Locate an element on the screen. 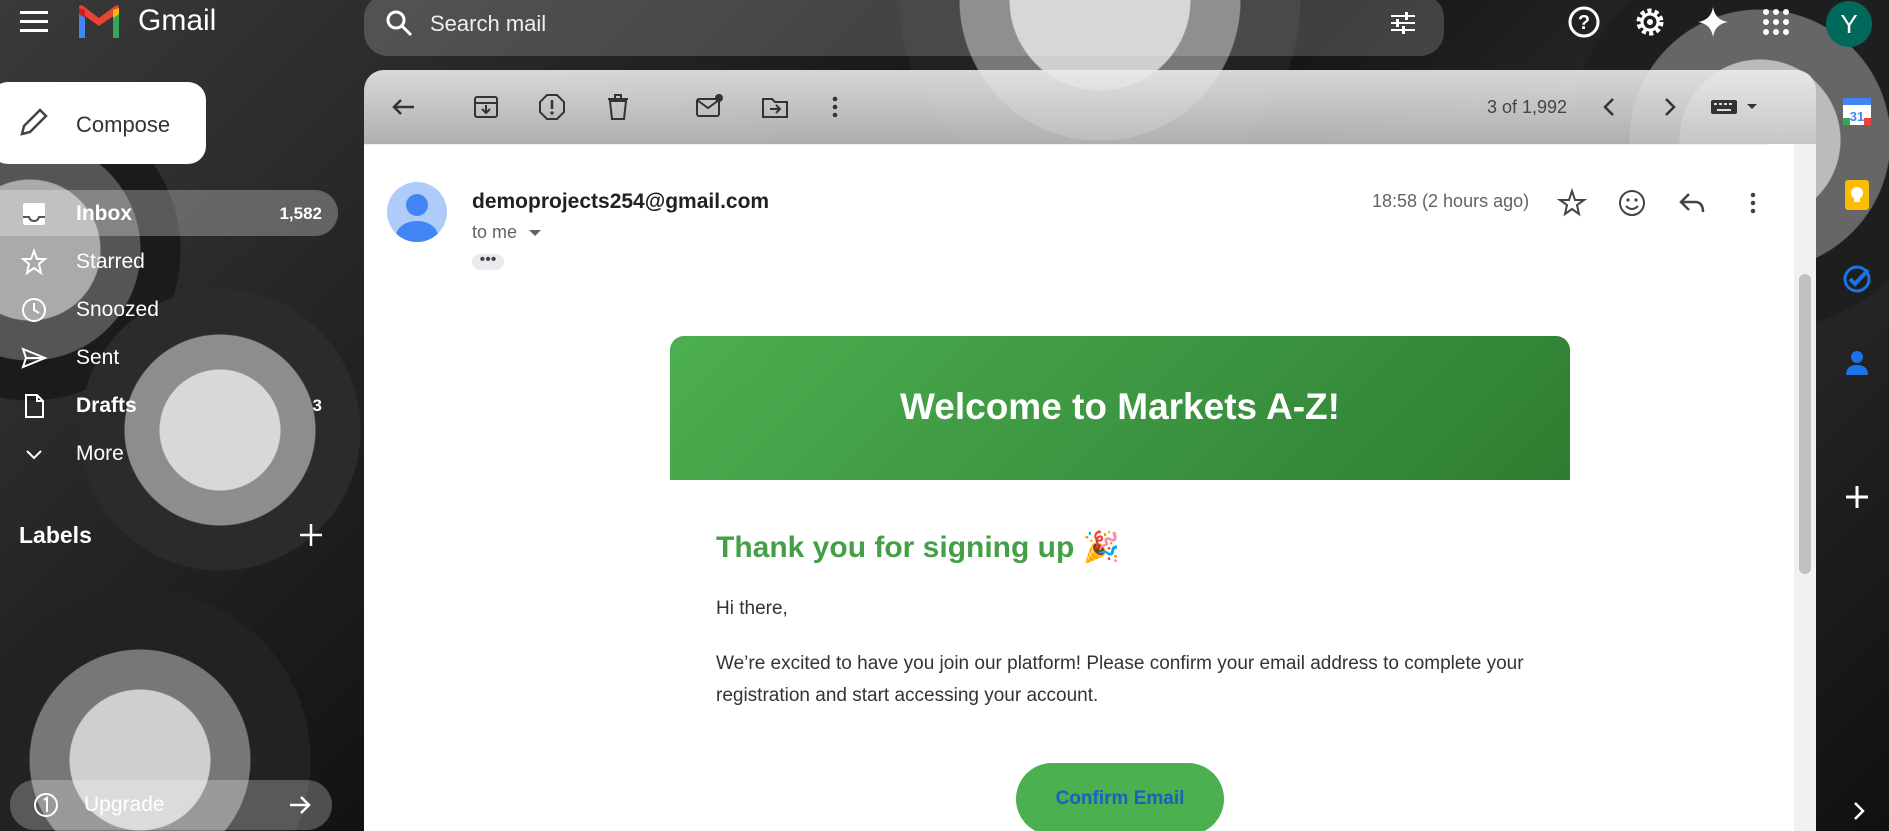  account-avatar: Y is located at coordinates (1849, 24).